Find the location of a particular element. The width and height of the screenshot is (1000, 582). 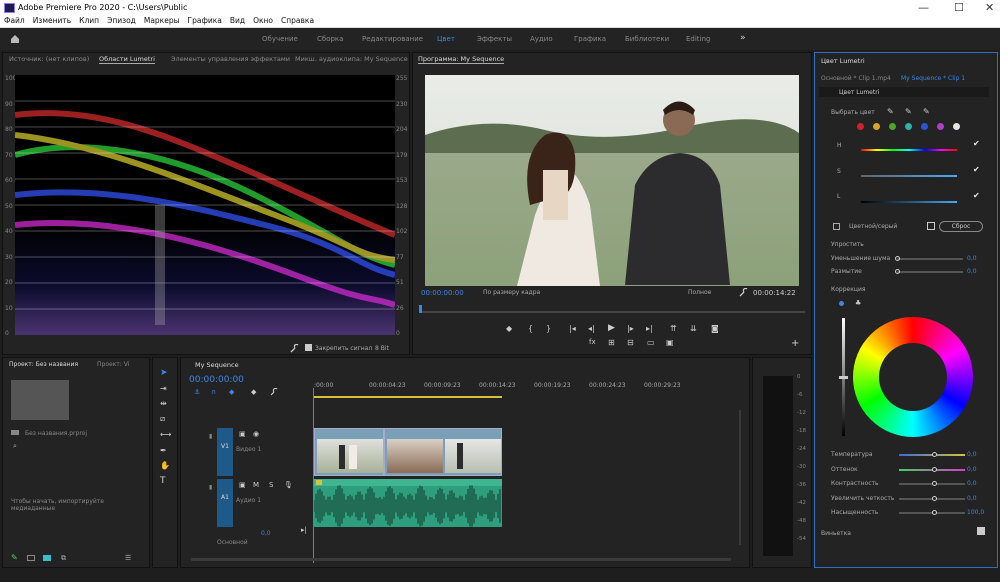

tab-lumetri-scopes: Области Lumetri is located at coordinates (127, 59).